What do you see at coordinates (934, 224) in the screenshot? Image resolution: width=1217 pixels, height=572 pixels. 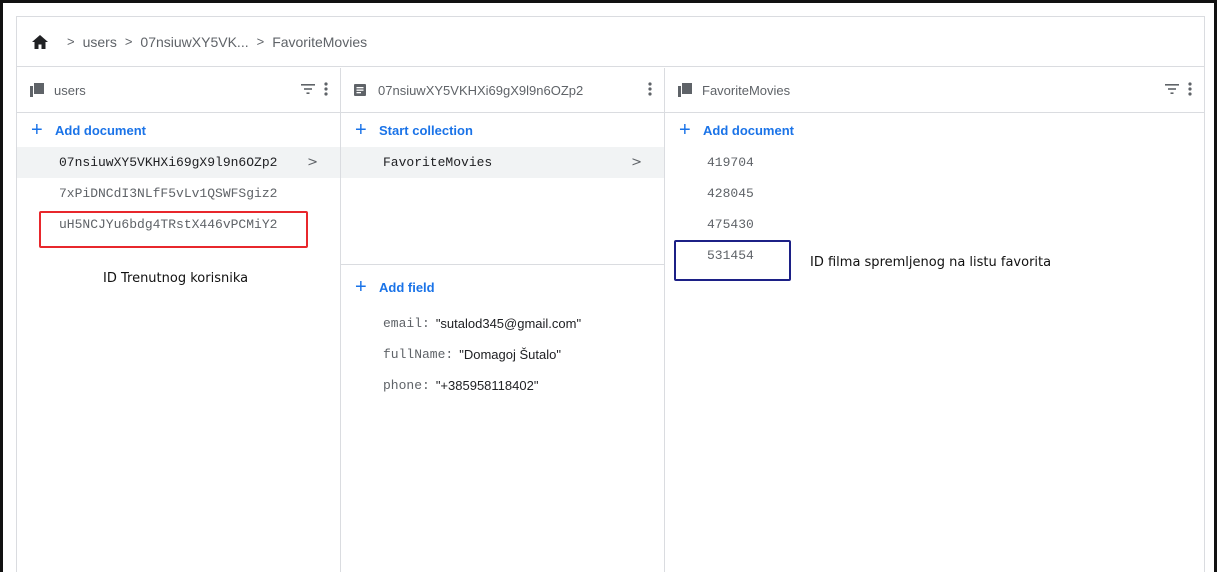 I see `list-item: 475430` at bounding box center [934, 224].